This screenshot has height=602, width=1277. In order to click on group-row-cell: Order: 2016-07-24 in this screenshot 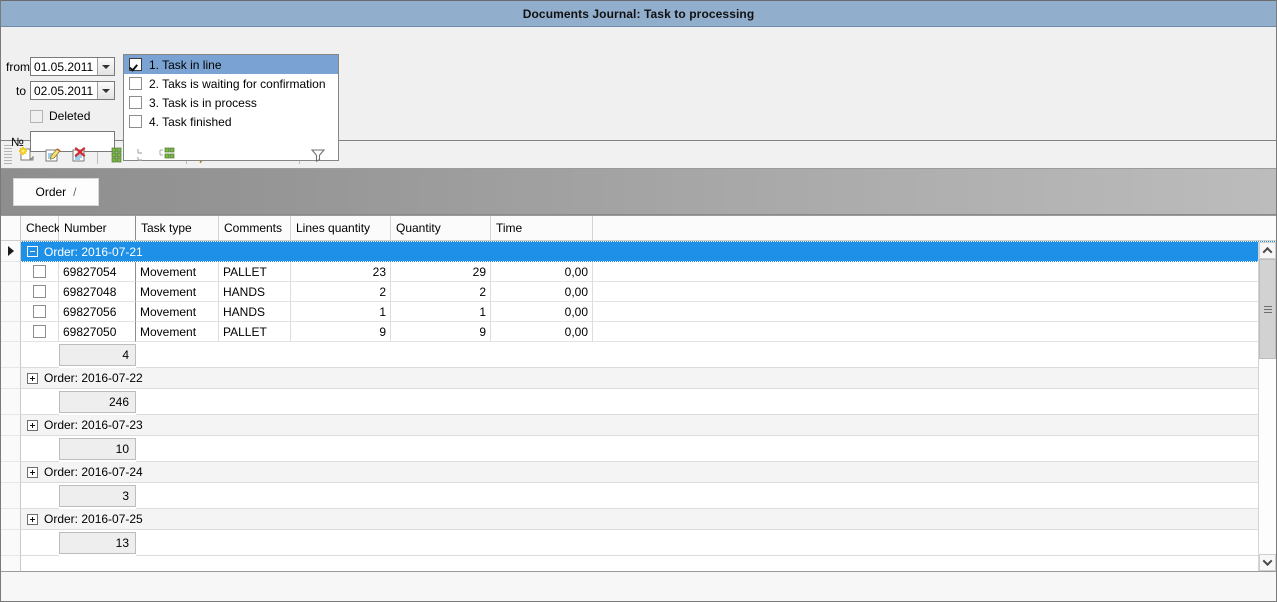, I will do `click(648, 472)`.